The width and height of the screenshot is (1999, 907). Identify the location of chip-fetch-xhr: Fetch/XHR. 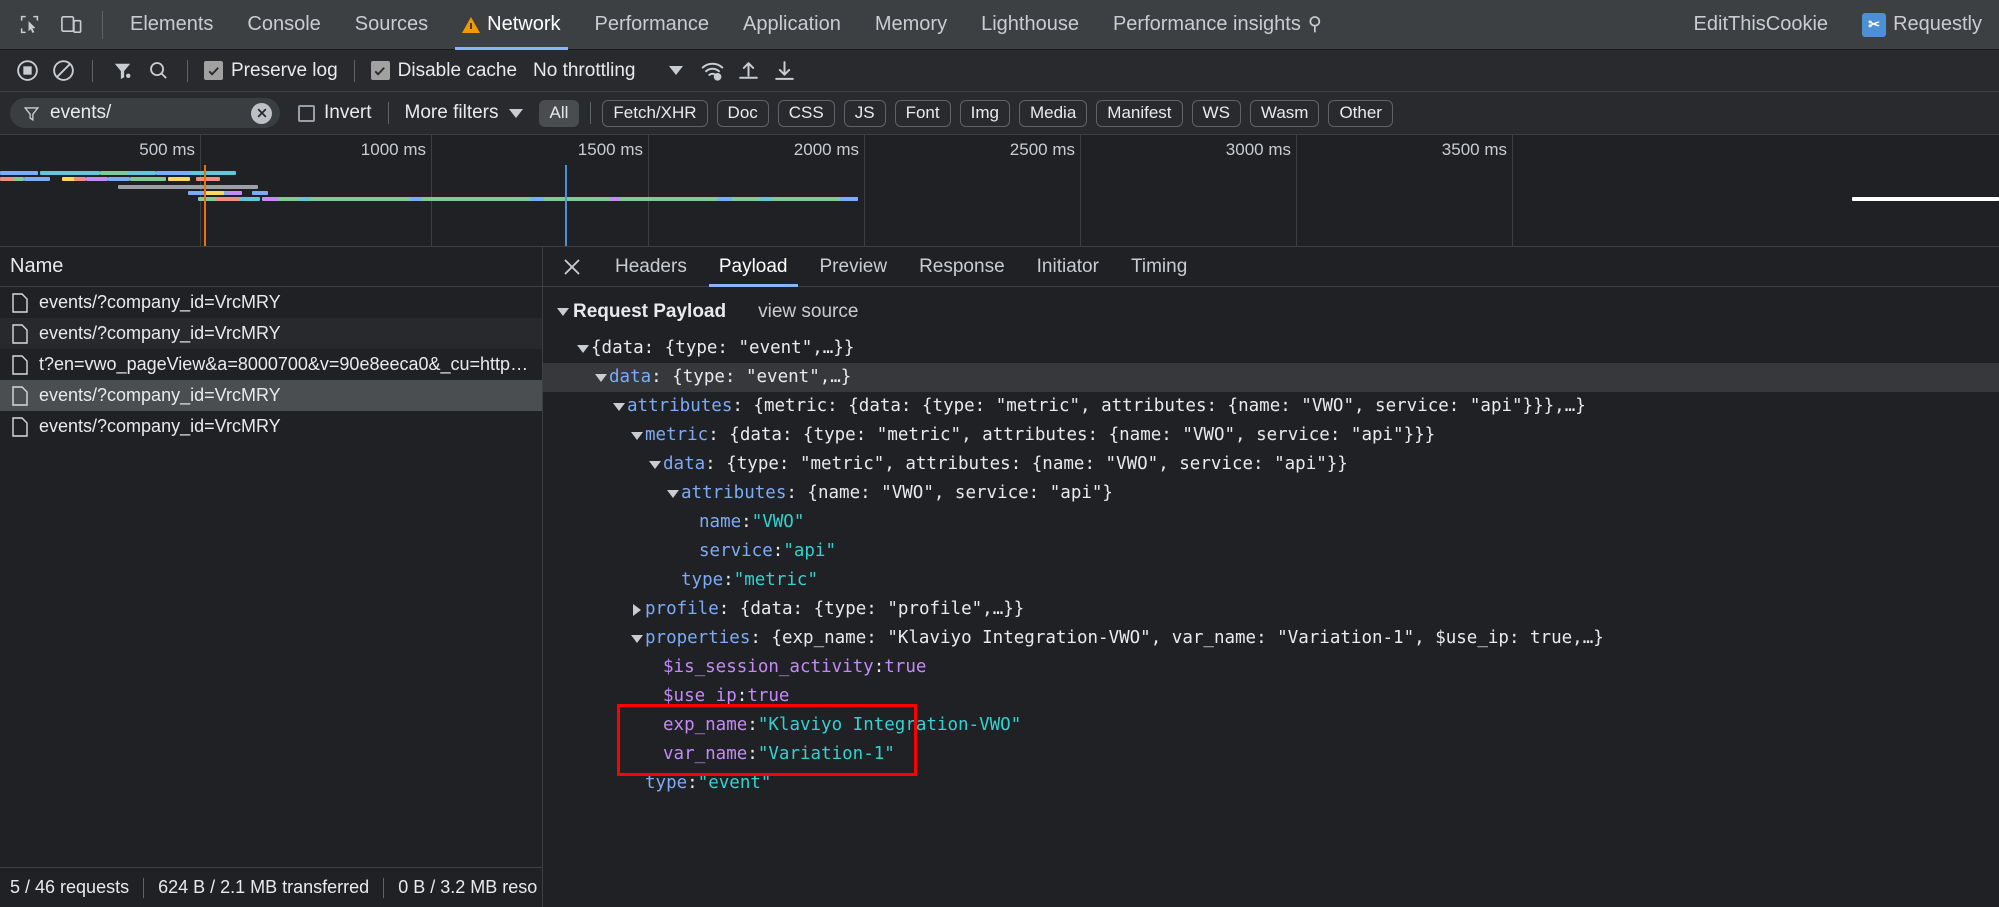
(655, 113).